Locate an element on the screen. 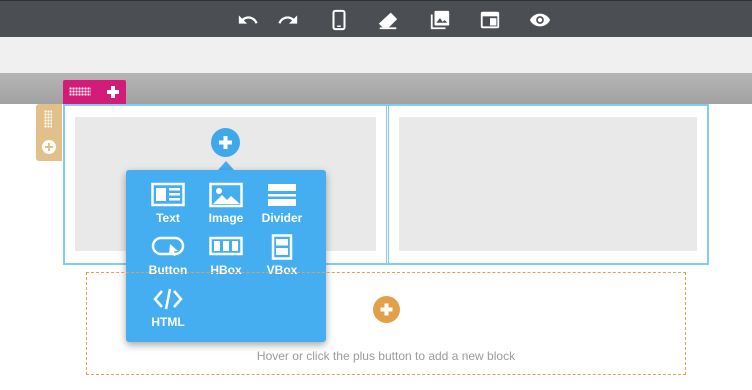 The height and width of the screenshot is (390, 752). undo-icon is located at coordinates (248, 19).